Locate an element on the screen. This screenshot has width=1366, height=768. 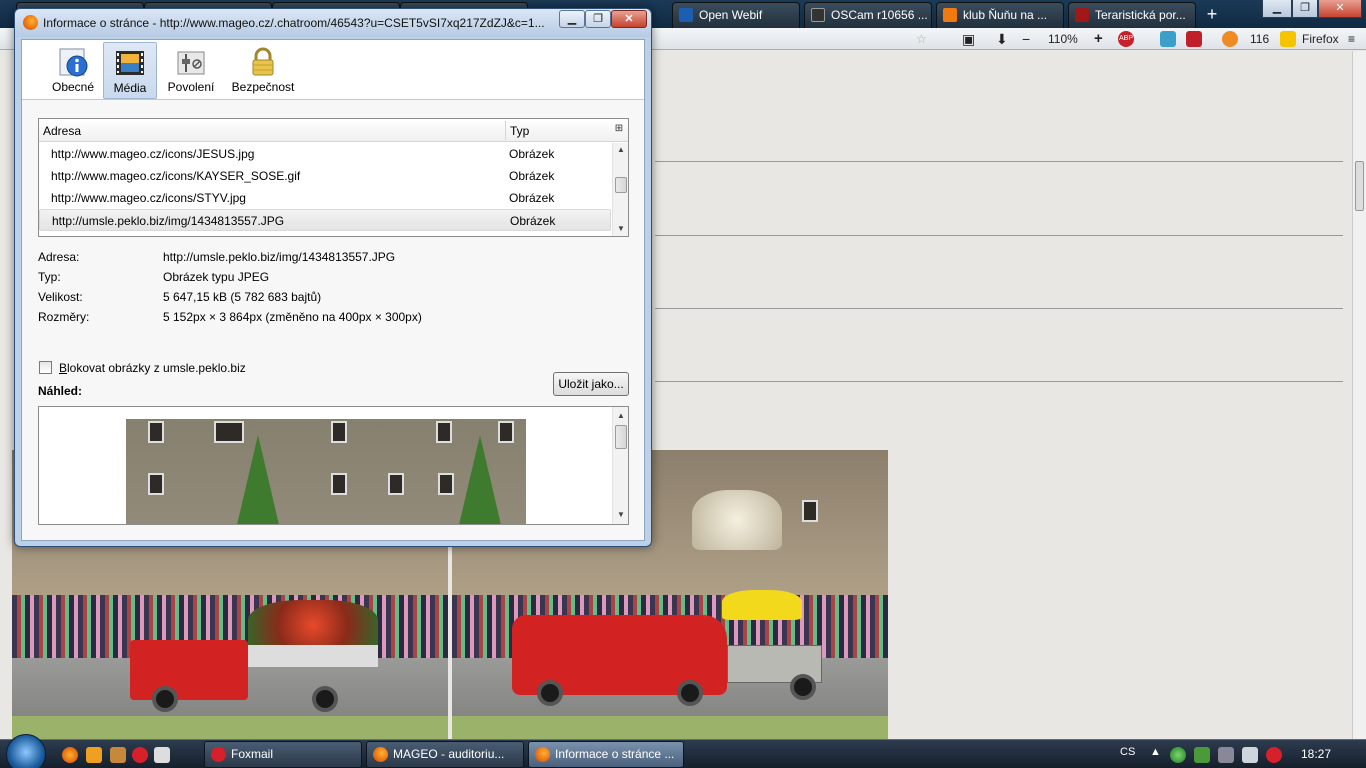
volume-icon is located at coordinates (1250, 755).